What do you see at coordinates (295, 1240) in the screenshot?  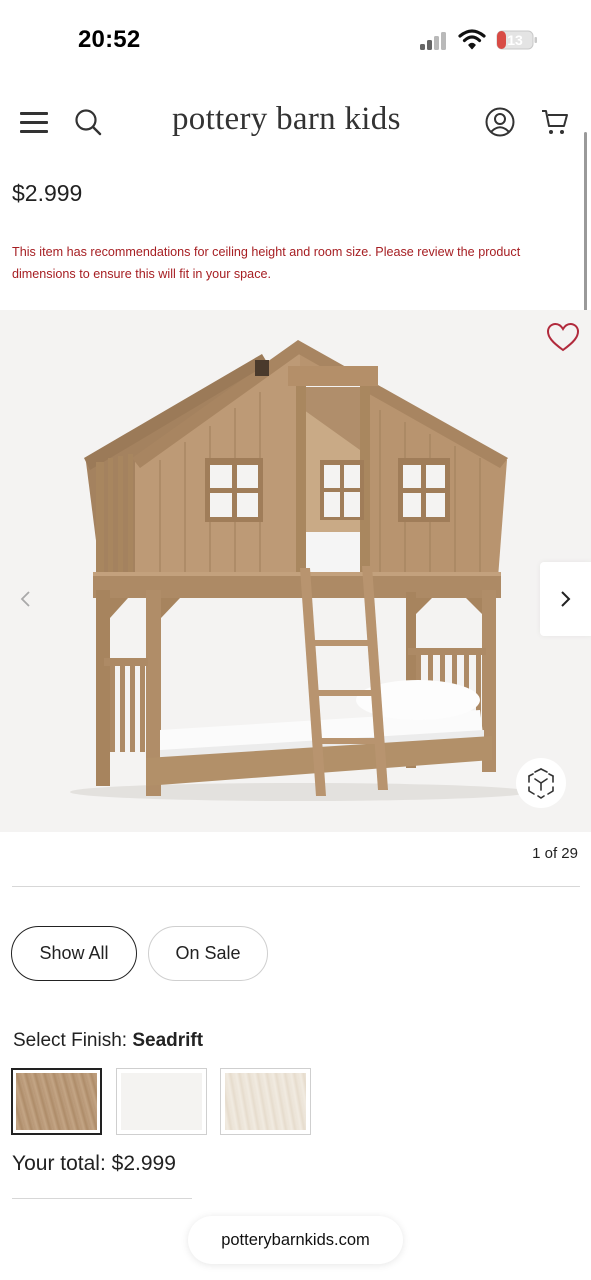 I see `browser-url-bar: potterybarnkids.com` at bounding box center [295, 1240].